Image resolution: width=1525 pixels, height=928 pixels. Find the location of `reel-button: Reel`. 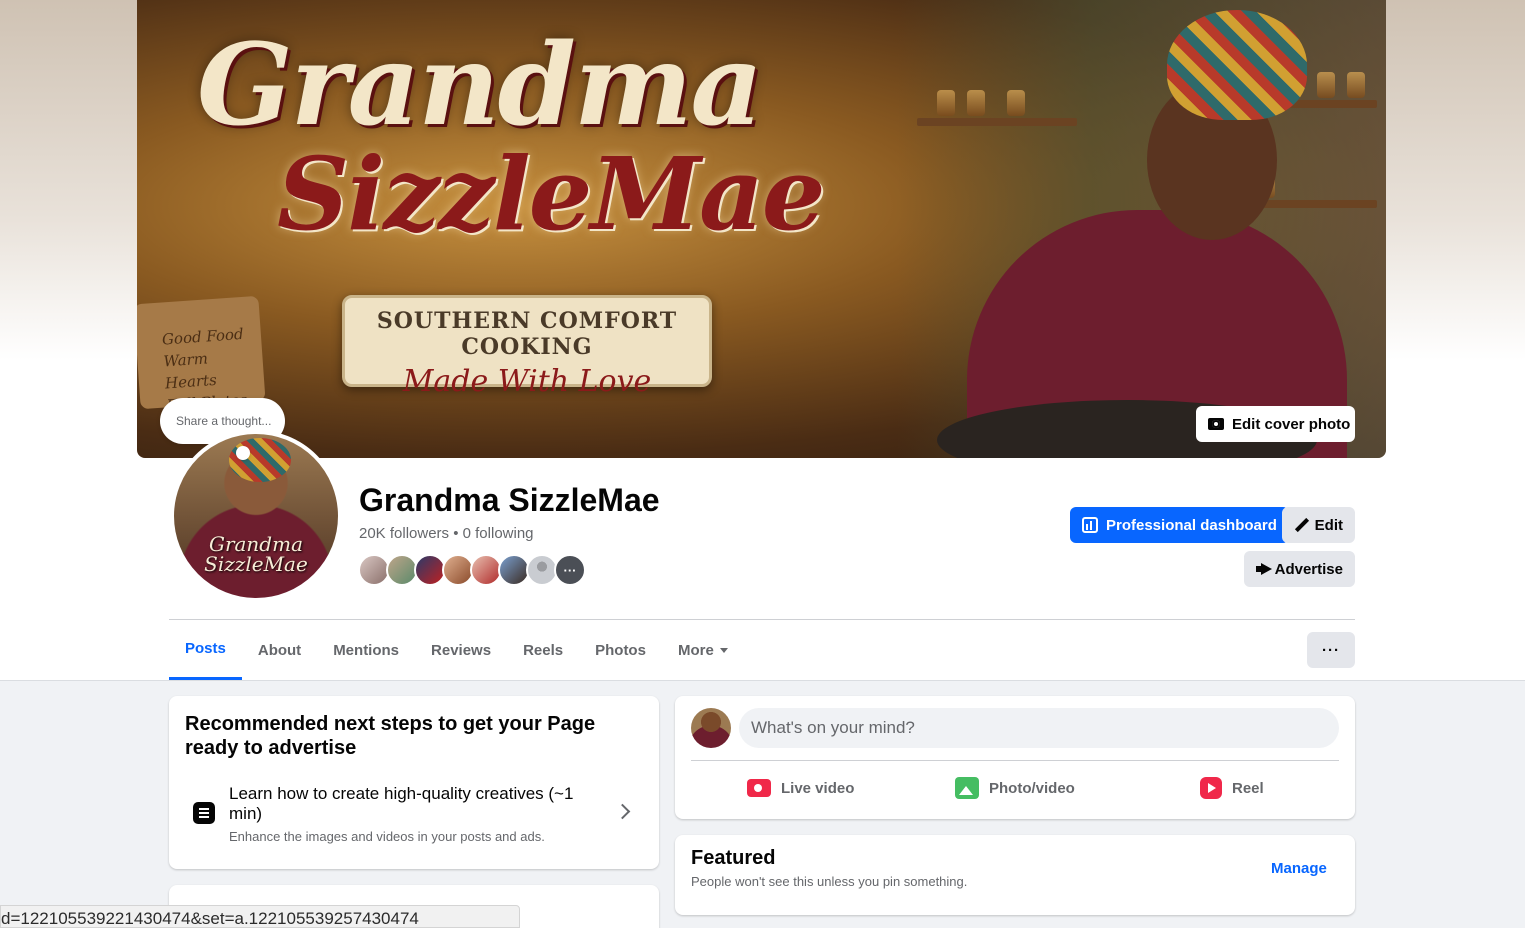

reel-button: Reel is located at coordinates (1232, 788).